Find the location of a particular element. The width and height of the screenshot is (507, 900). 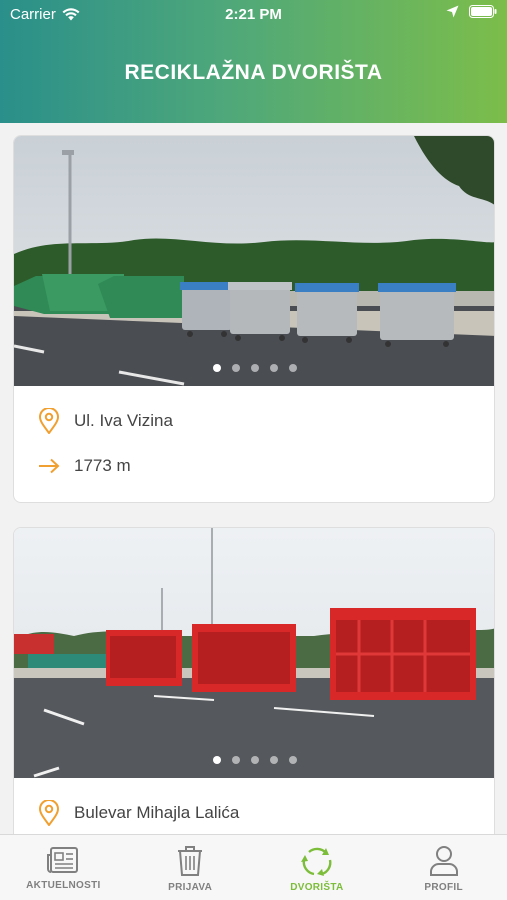

app-header: Carrier 2:21 PM RECIKLAŽNA DVORIŠTA is located at coordinates (253, 61).